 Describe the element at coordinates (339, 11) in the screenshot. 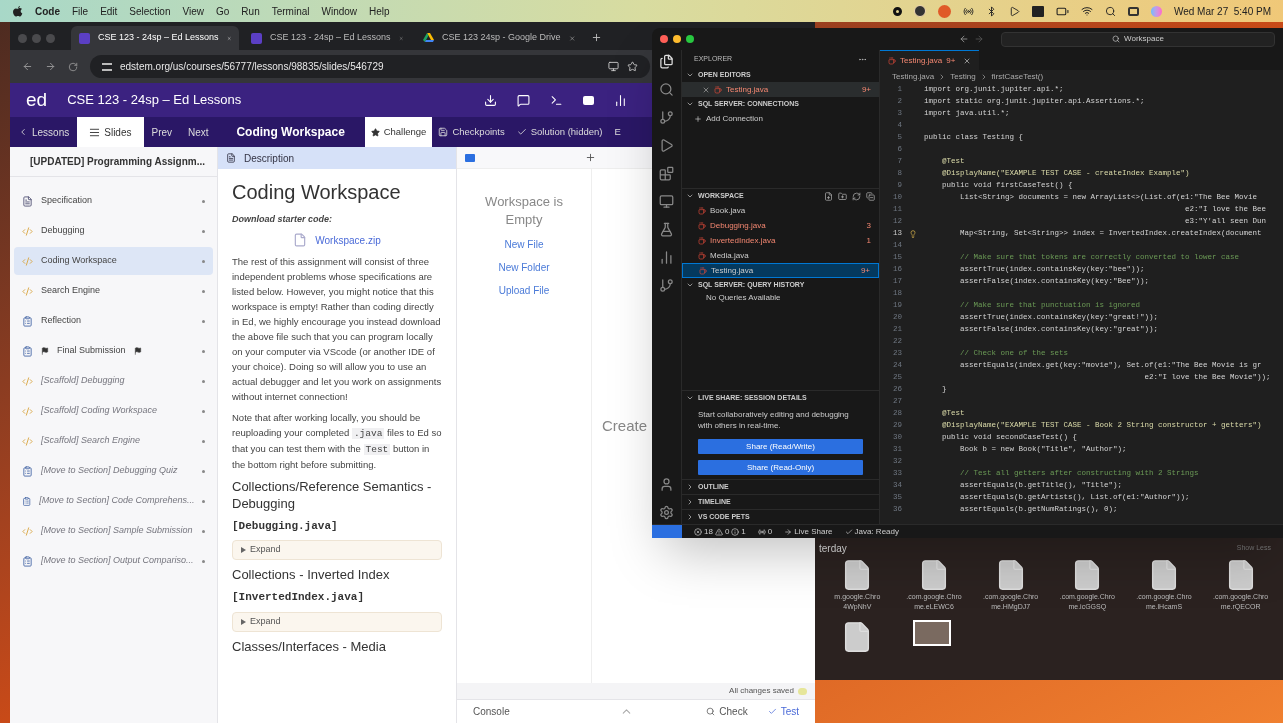

I see `menu-item: Window` at that location.